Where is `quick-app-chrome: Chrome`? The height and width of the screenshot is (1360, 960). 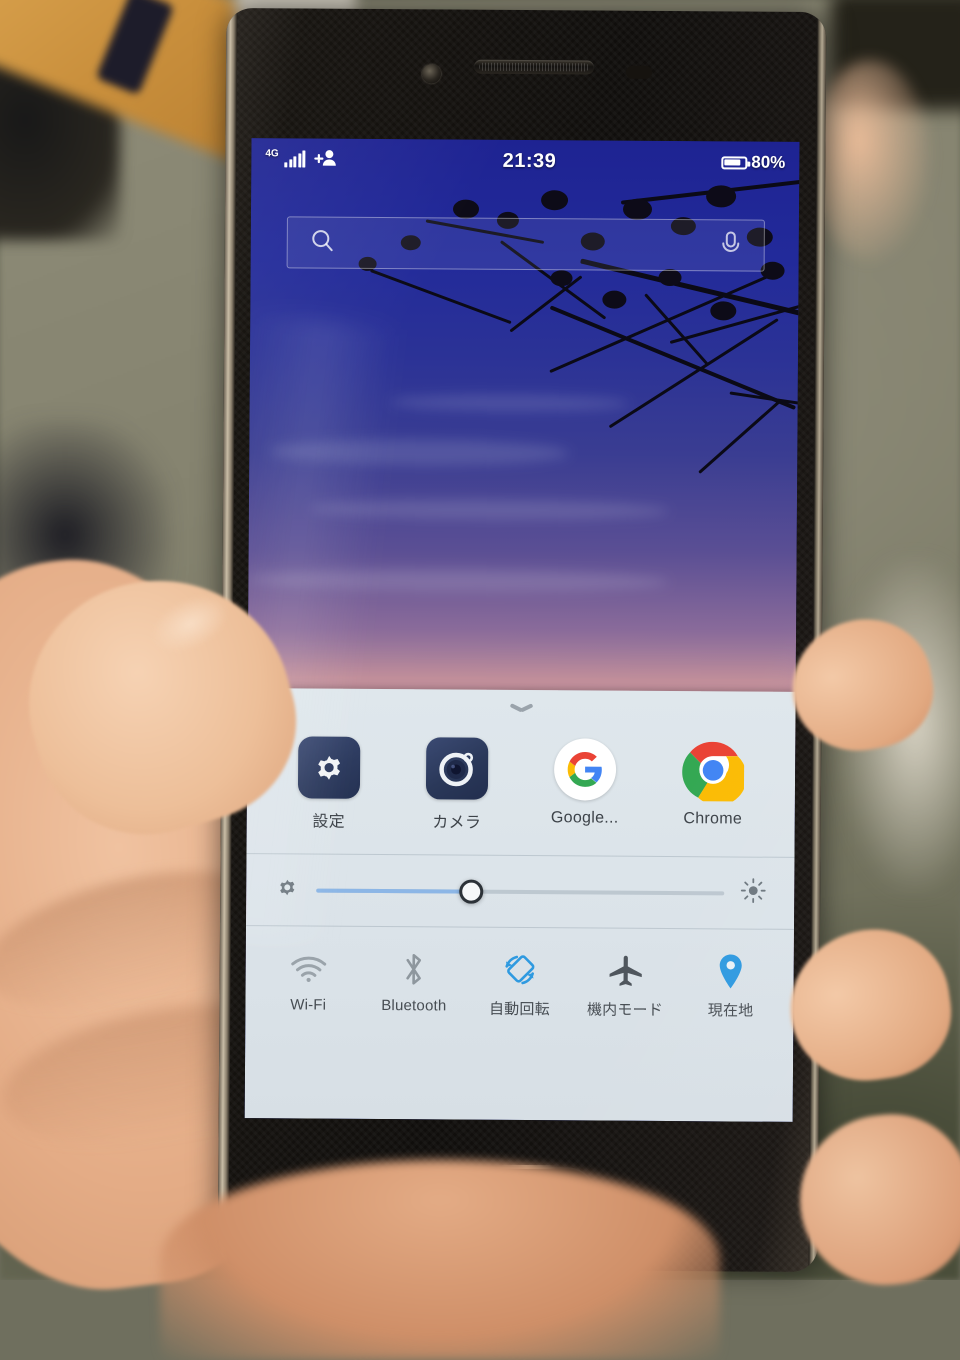
quick-app-chrome: Chrome is located at coordinates (713, 784).